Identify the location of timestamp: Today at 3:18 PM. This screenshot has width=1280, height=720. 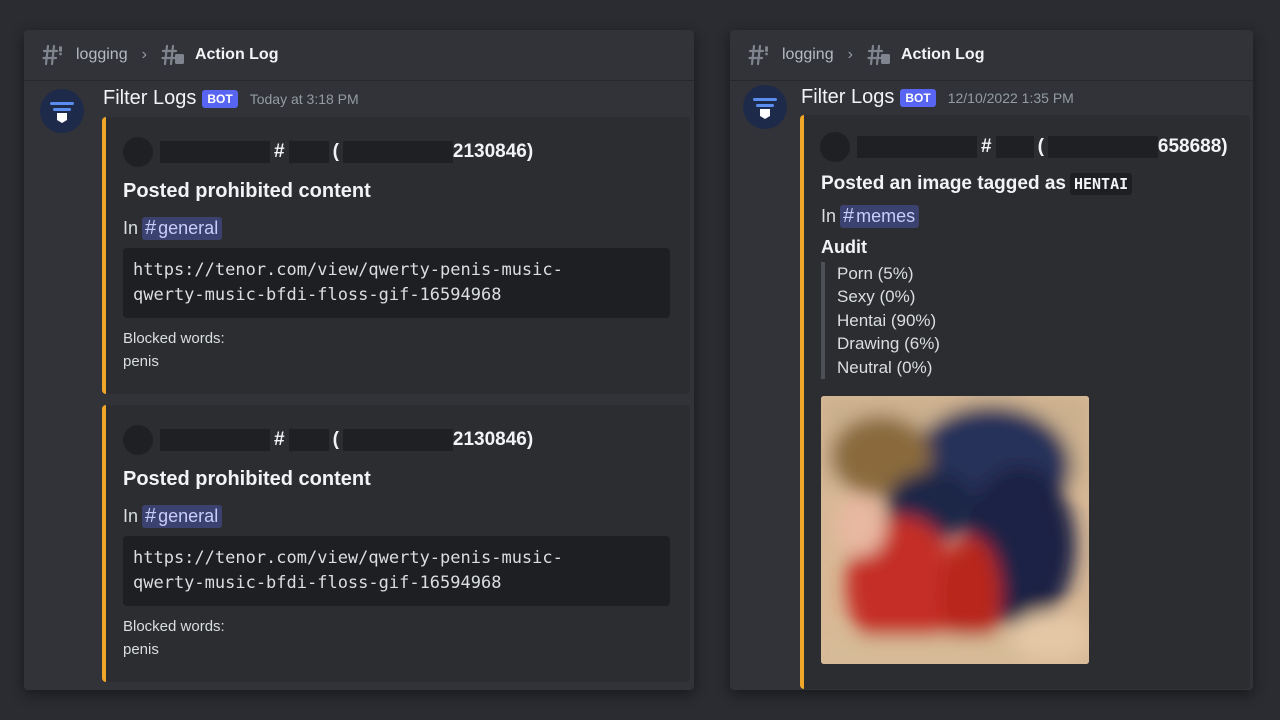
(304, 99).